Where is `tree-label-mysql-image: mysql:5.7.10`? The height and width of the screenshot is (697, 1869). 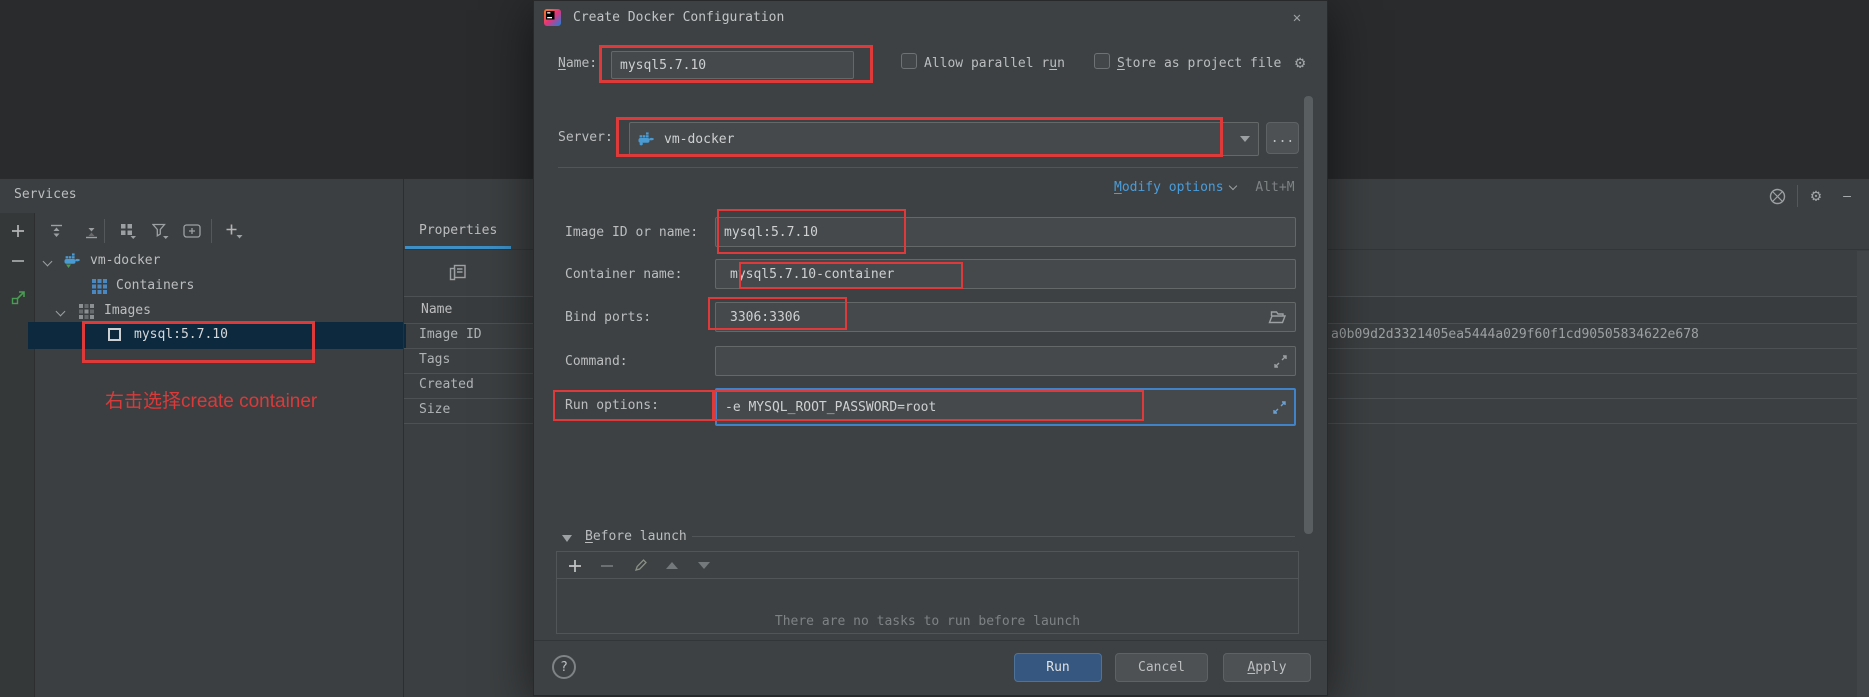
tree-label-mysql-image: mysql:5.7.10 is located at coordinates (181, 334).